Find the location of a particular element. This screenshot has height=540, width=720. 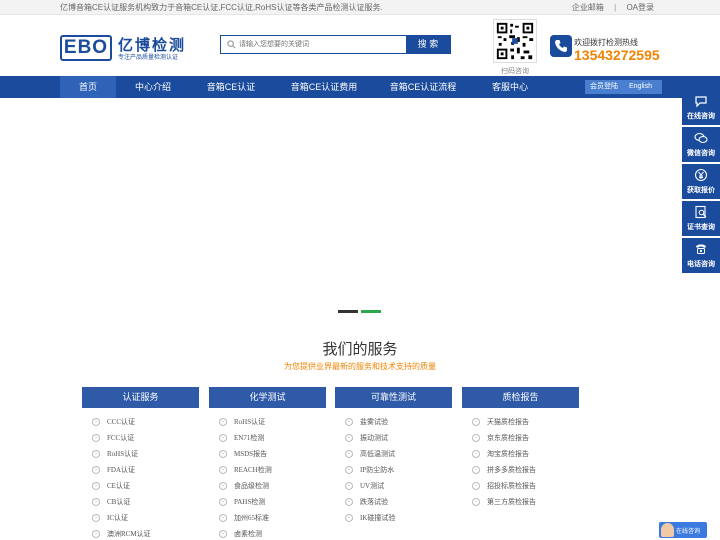

service-item: › IP防尘防水 is located at coordinates (393, 470).